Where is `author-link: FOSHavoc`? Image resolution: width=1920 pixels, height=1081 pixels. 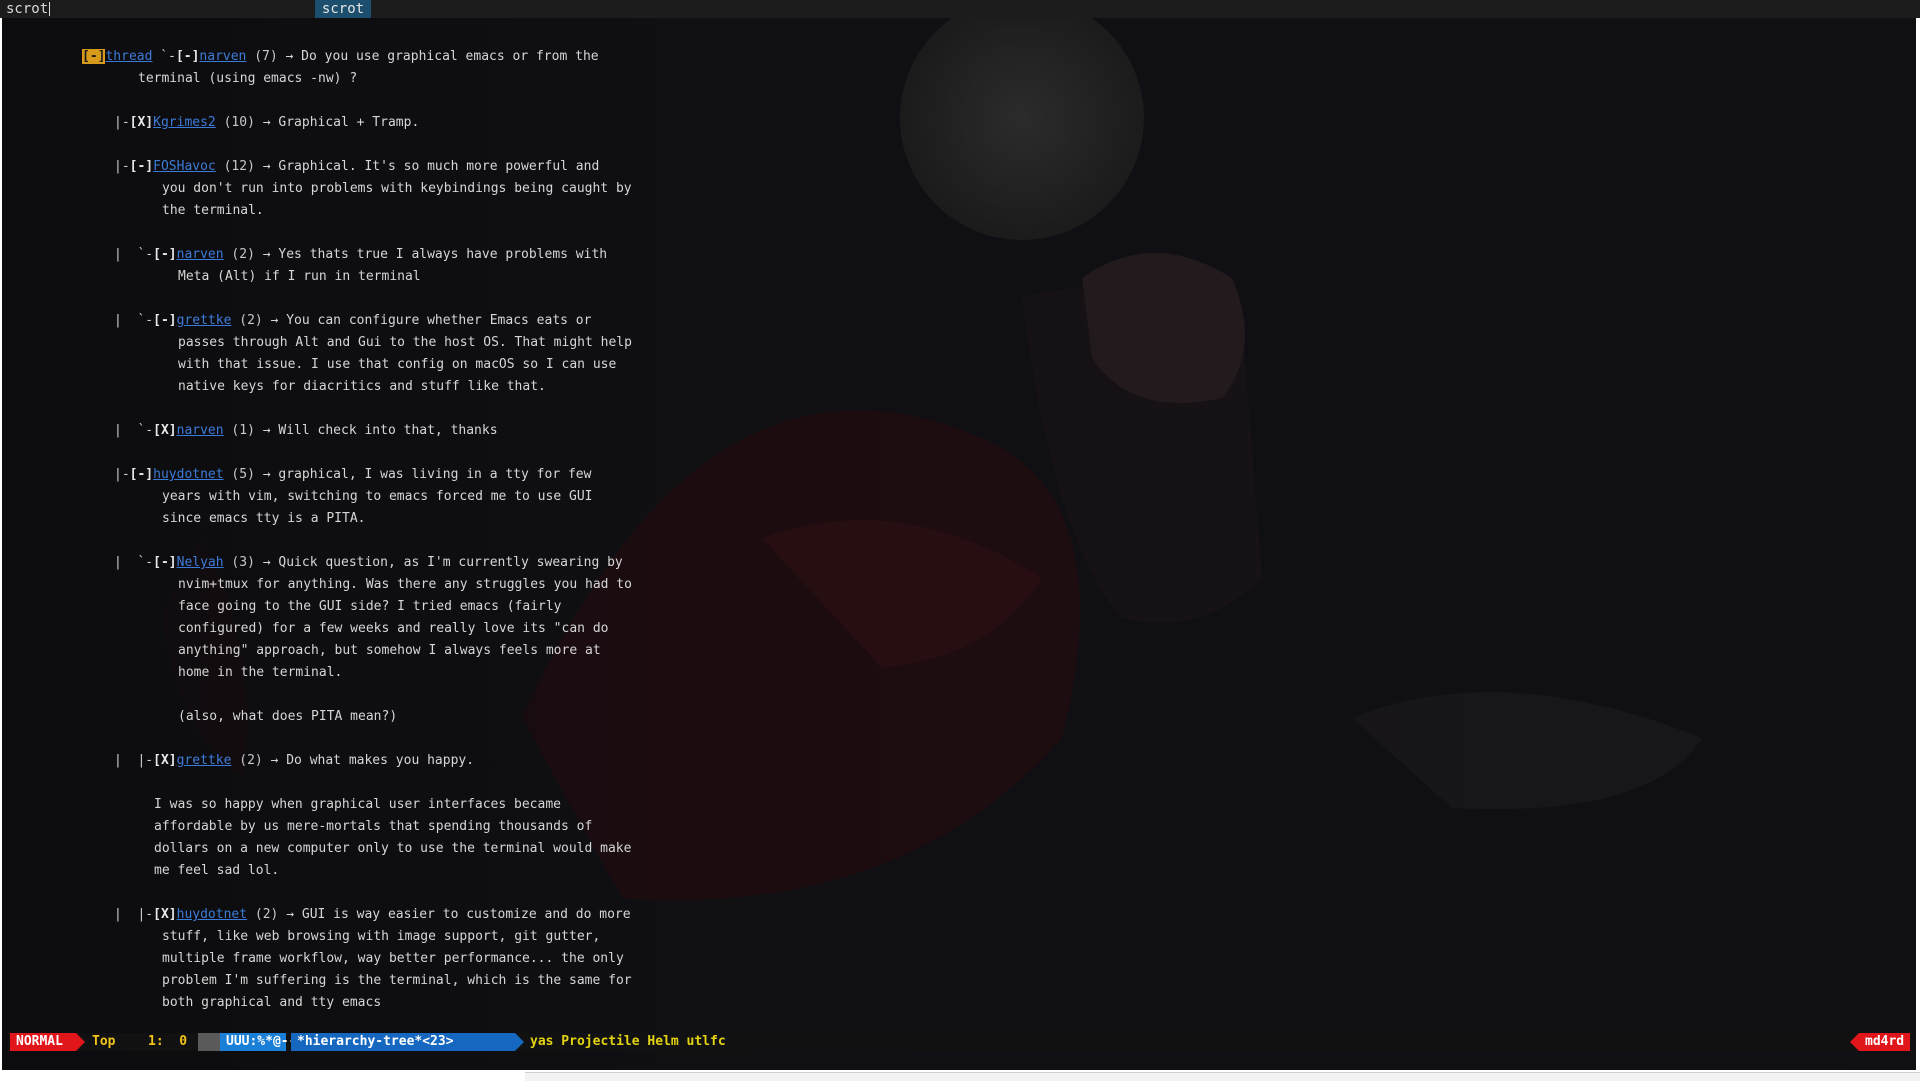
author-link: FOSHavoc is located at coordinates (184, 166).